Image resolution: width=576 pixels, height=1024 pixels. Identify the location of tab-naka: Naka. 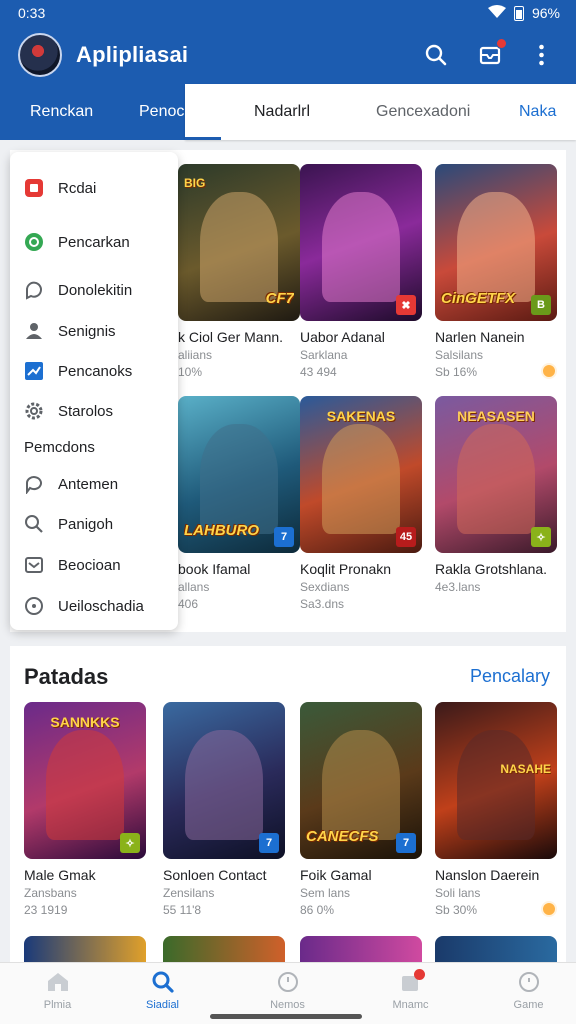
(537, 112).